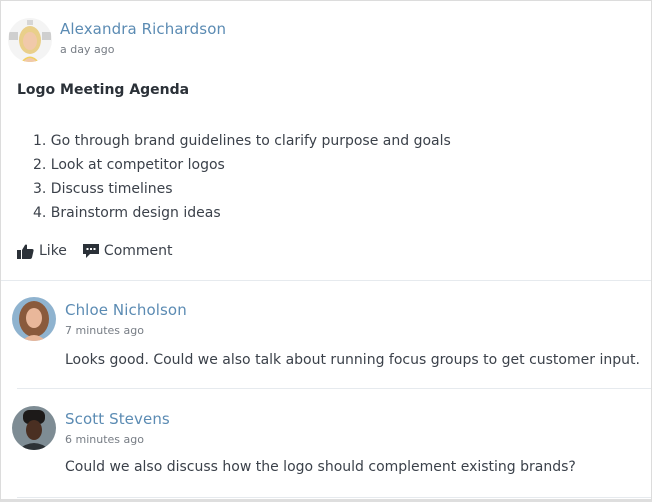 This screenshot has width=652, height=502. What do you see at coordinates (90, 251) in the screenshot?
I see `comment-icon` at bounding box center [90, 251].